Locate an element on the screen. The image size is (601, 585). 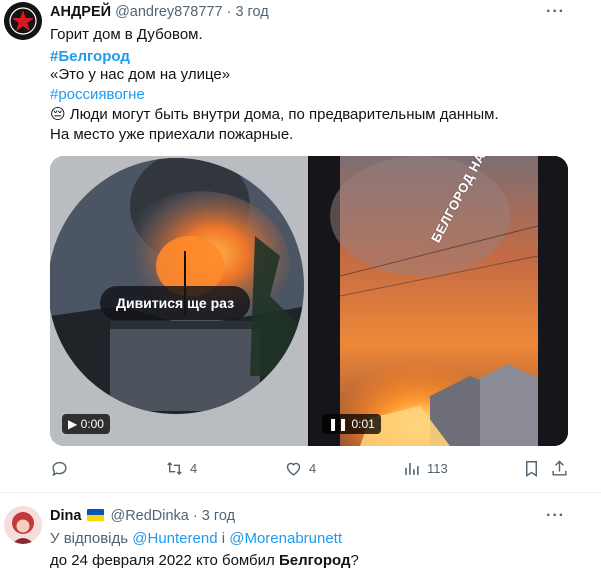
reply-author-handle: @RedDinka is located at coordinates (149, 516).